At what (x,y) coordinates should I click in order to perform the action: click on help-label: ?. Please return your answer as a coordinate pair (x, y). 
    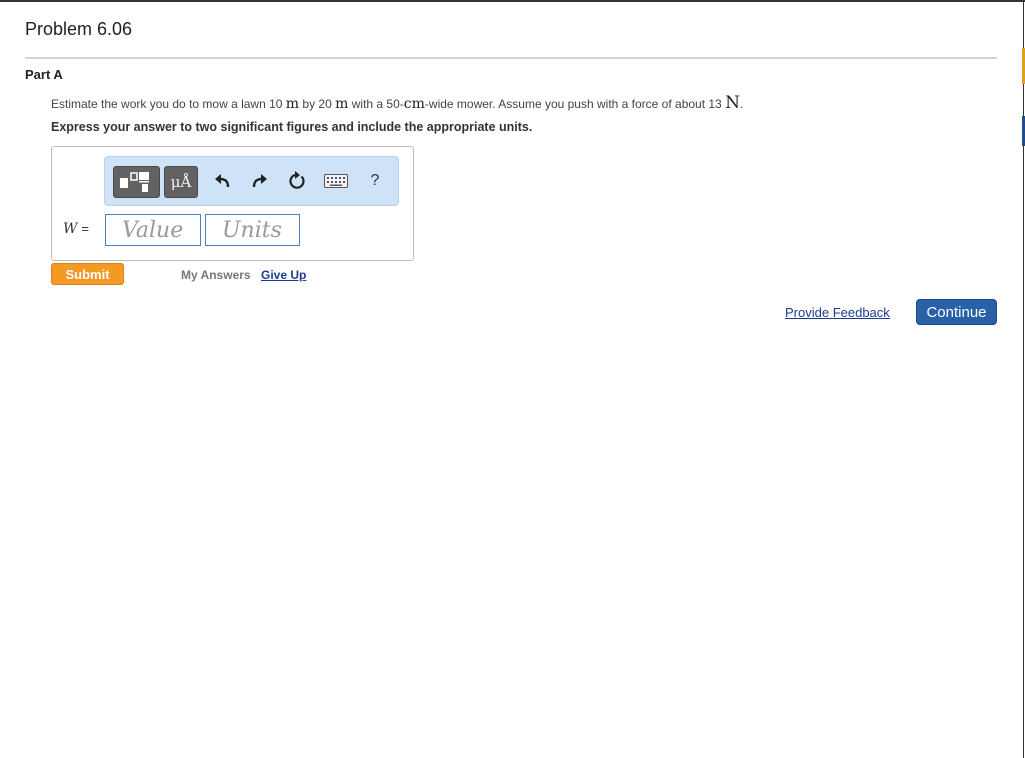
    Looking at the image, I should click on (375, 180).